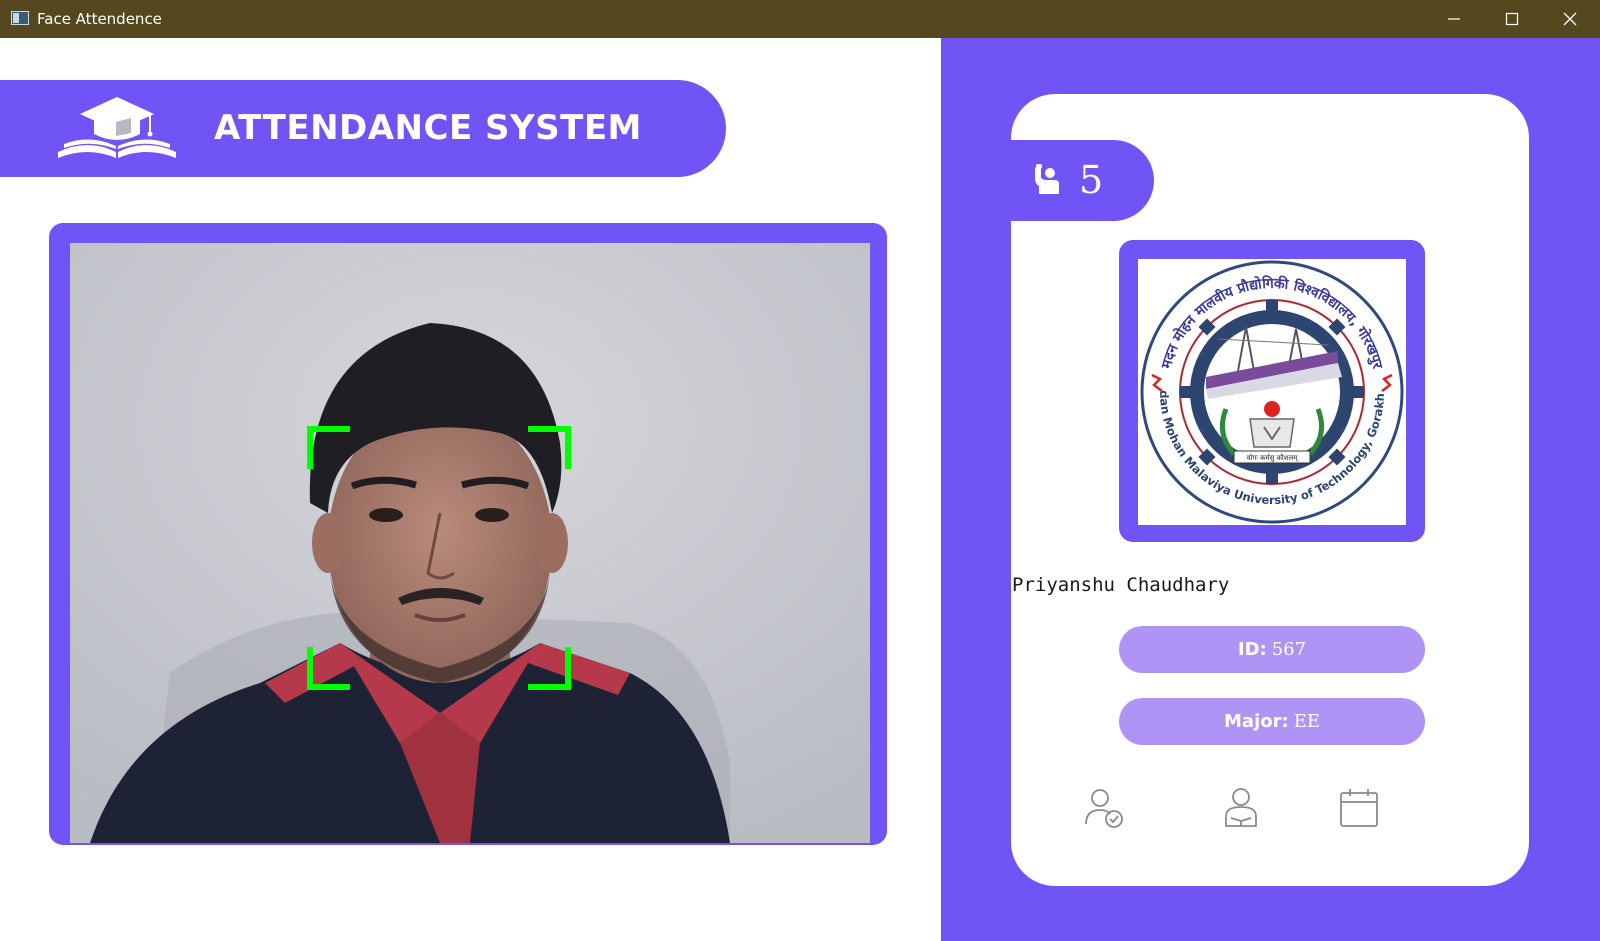 The width and height of the screenshot is (1600, 941). I want to click on window-title: Face Attendence, so click(99, 19).